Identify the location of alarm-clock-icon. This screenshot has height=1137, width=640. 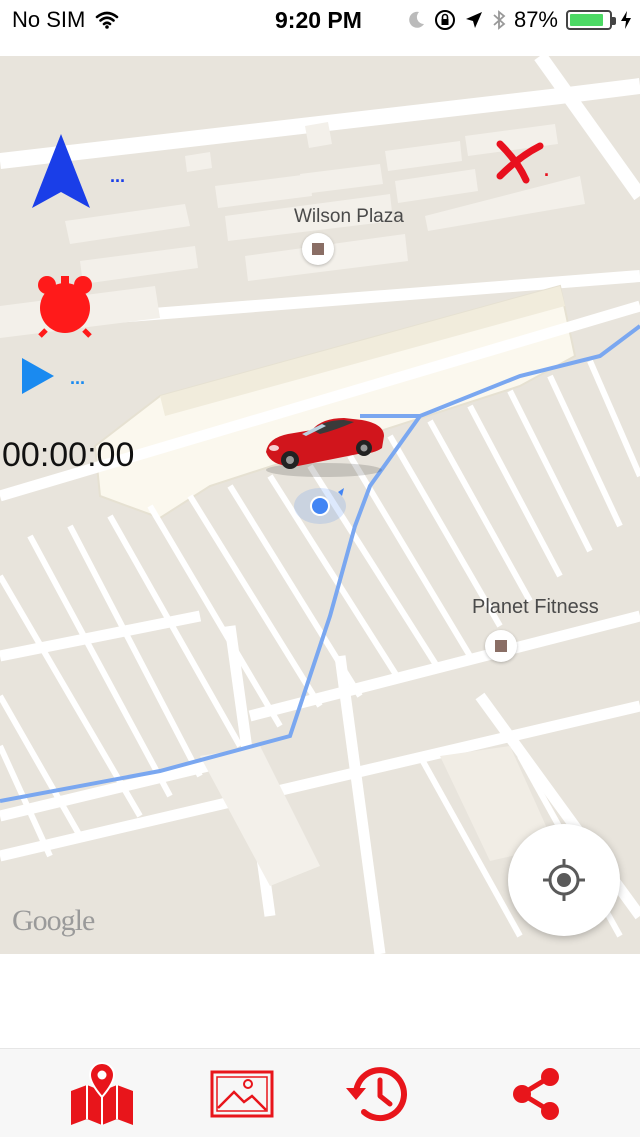
(65, 306).